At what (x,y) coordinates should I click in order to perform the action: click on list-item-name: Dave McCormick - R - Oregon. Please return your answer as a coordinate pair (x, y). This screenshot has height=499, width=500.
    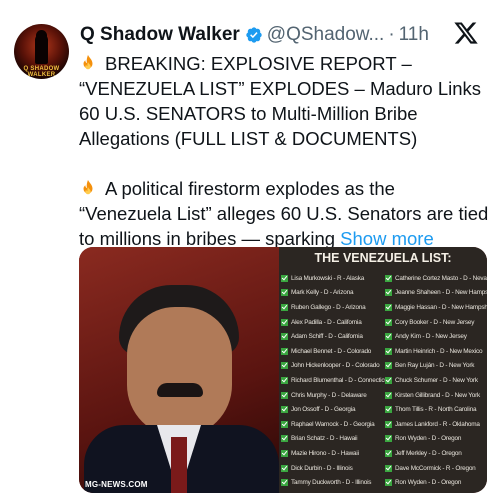
    Looking at the image, I should click on (435, 468).